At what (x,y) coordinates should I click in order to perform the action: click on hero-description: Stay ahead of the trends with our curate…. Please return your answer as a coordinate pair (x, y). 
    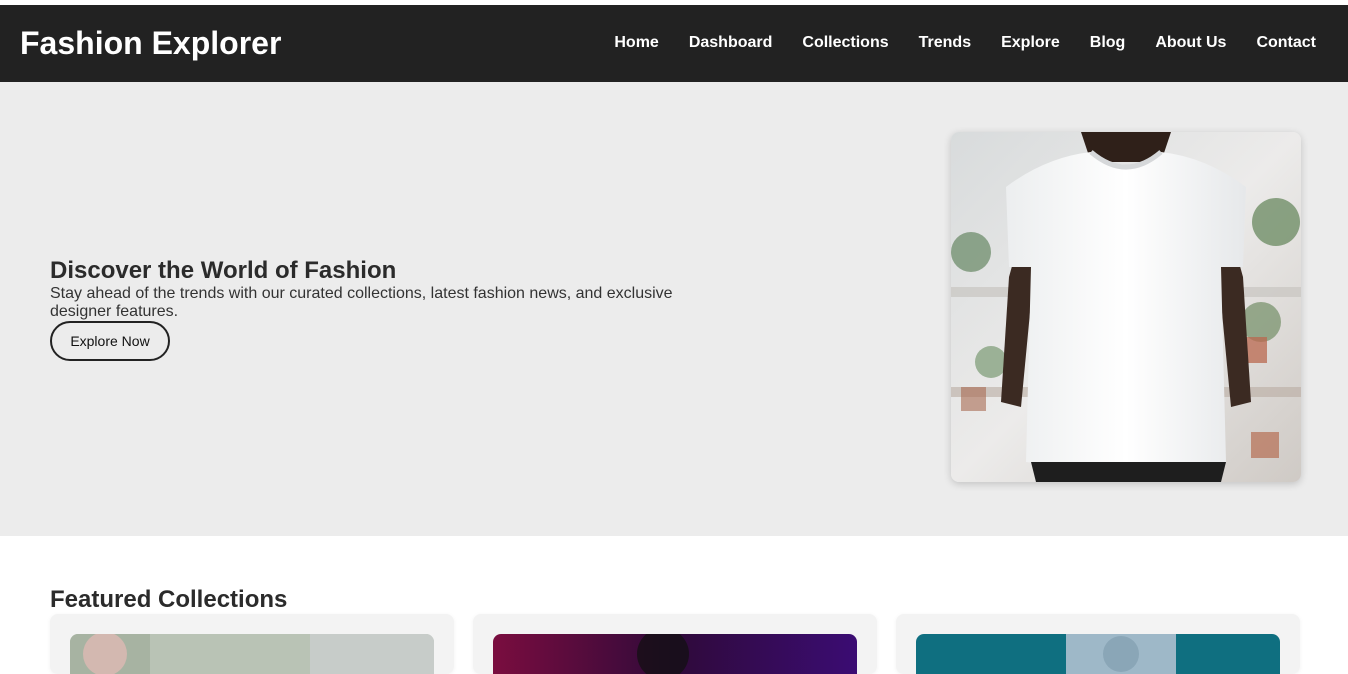
    Looking at the image, I should click on (361, 302).